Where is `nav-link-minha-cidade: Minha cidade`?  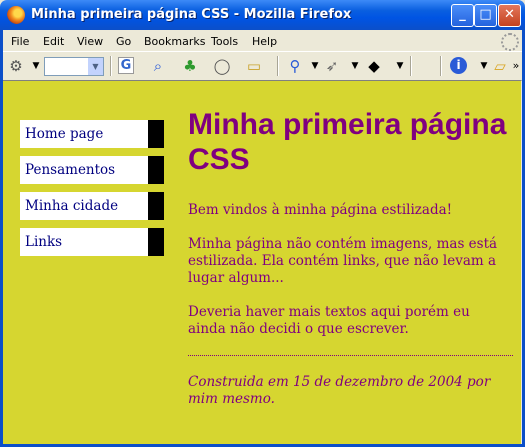 nav-link-minha-cidade: Minha cidade is located at coordinates (92, 206).